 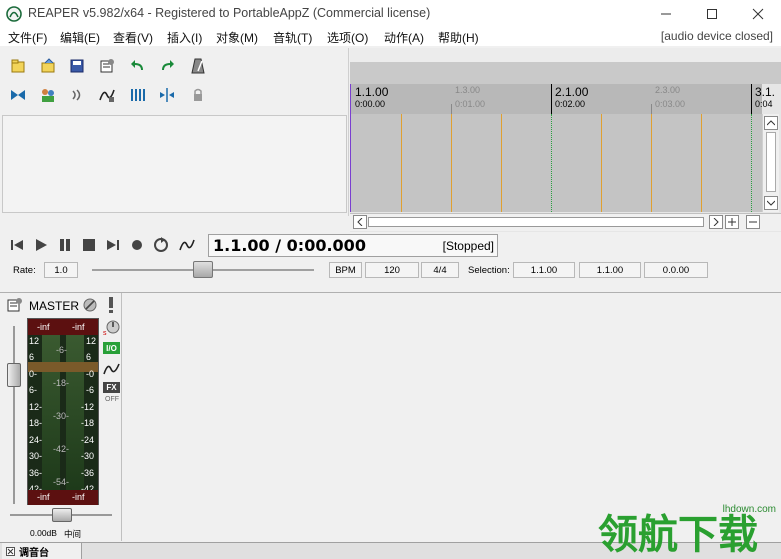 I want to click on maximize-button, so click(x=712, y=14).